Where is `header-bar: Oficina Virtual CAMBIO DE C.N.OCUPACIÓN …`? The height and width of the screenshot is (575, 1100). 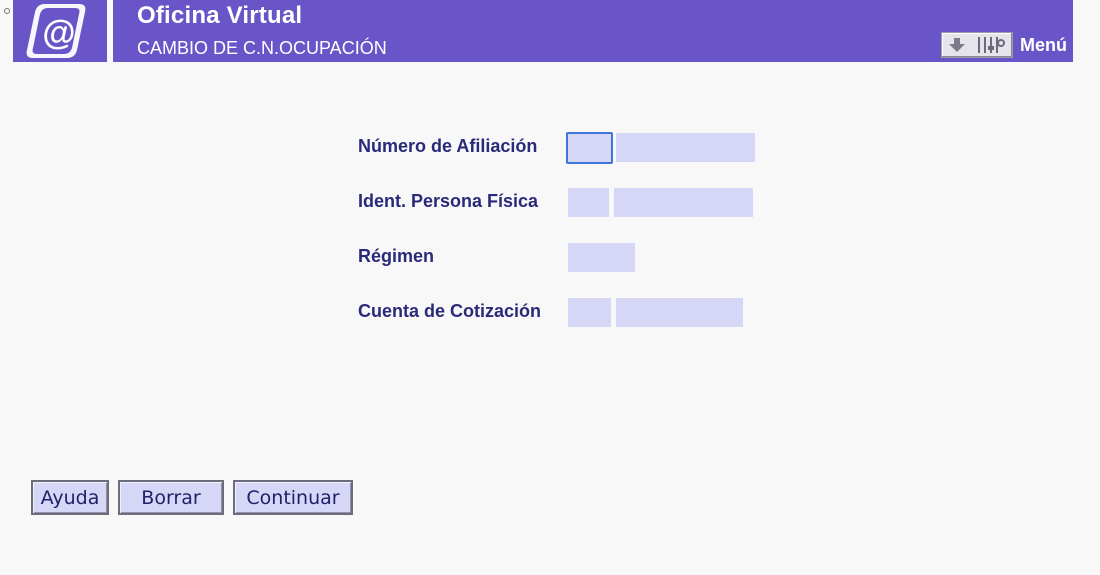 header-bar: Oficina Virtual CAMBIO DE C.N.OCUPACIÓN … is located at coordinates (593, 31).